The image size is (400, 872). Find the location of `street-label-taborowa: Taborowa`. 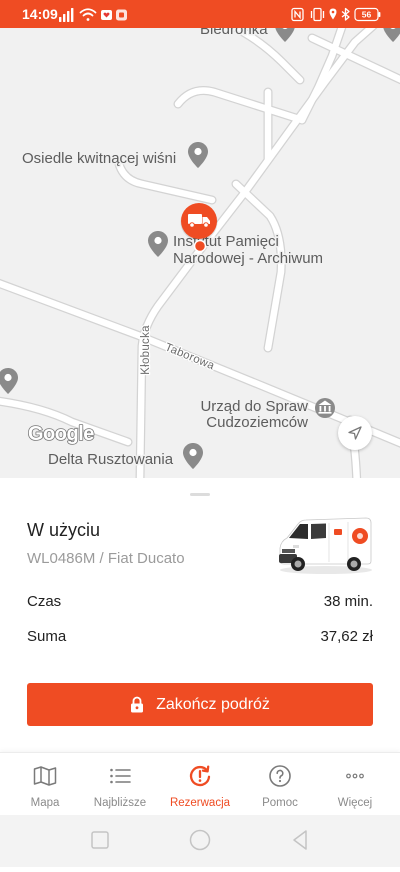

street-label-taborowa: Taborowa is located at coordinates (189, 356).